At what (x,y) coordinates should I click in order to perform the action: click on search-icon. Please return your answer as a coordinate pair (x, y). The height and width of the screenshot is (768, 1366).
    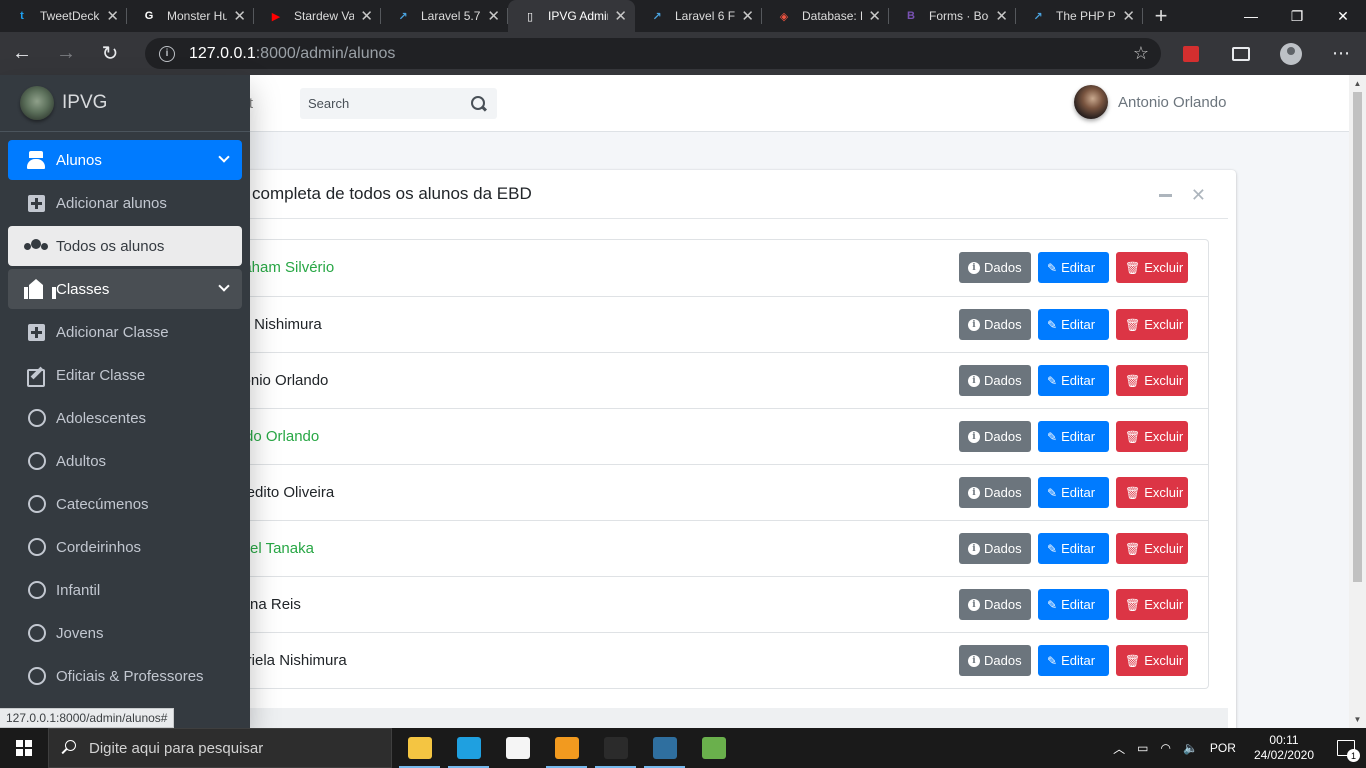
    Looking at the image, I should click on (479, 104).